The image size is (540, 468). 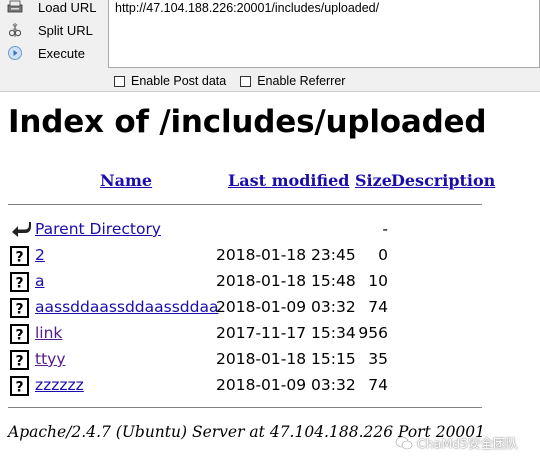 What do you see at coordinates (48, 333) in the screenshot?
I see `file-link: link` at bounding box center [48, 333].